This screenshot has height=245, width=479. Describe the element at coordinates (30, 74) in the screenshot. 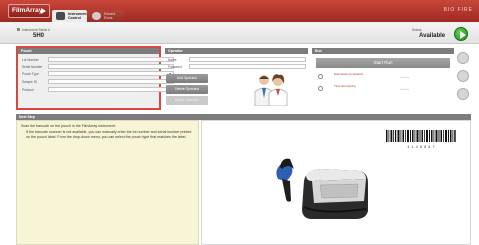

I see `pouch-type-label: Pouch Type` at that location.